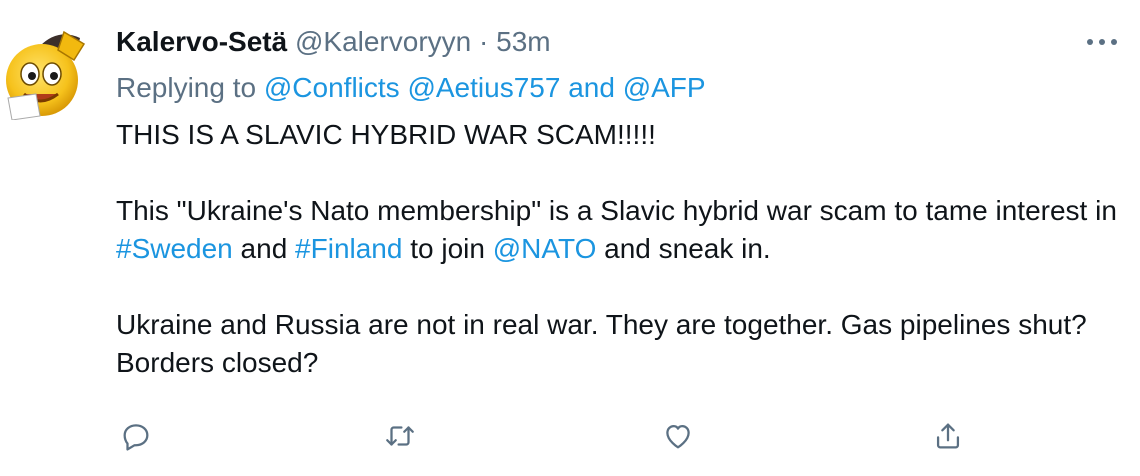  What do you see at coordinates (545, 248) in the screenshot?
I see `mention-link: @NATO` at bounding box center [545, 248].